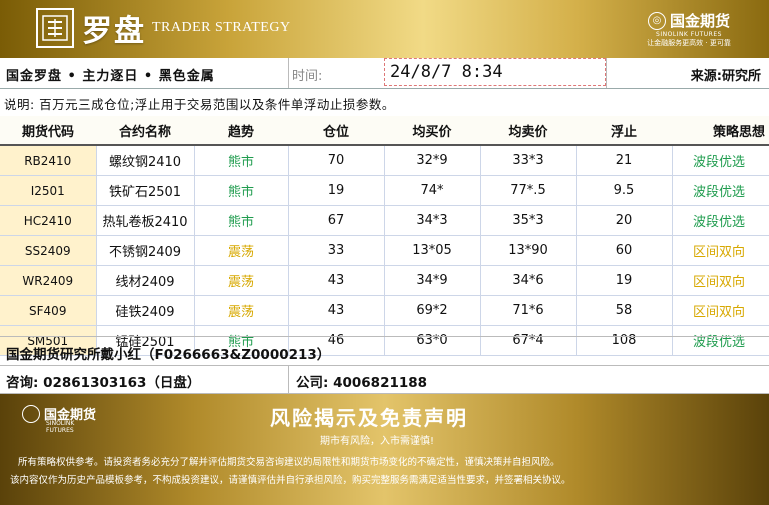  Describe the element at coordinates (384, 351) in the screenshot. I see `analyst-row: 国金期货研究所戴小红（F0266663&Z0000213）` at that location.